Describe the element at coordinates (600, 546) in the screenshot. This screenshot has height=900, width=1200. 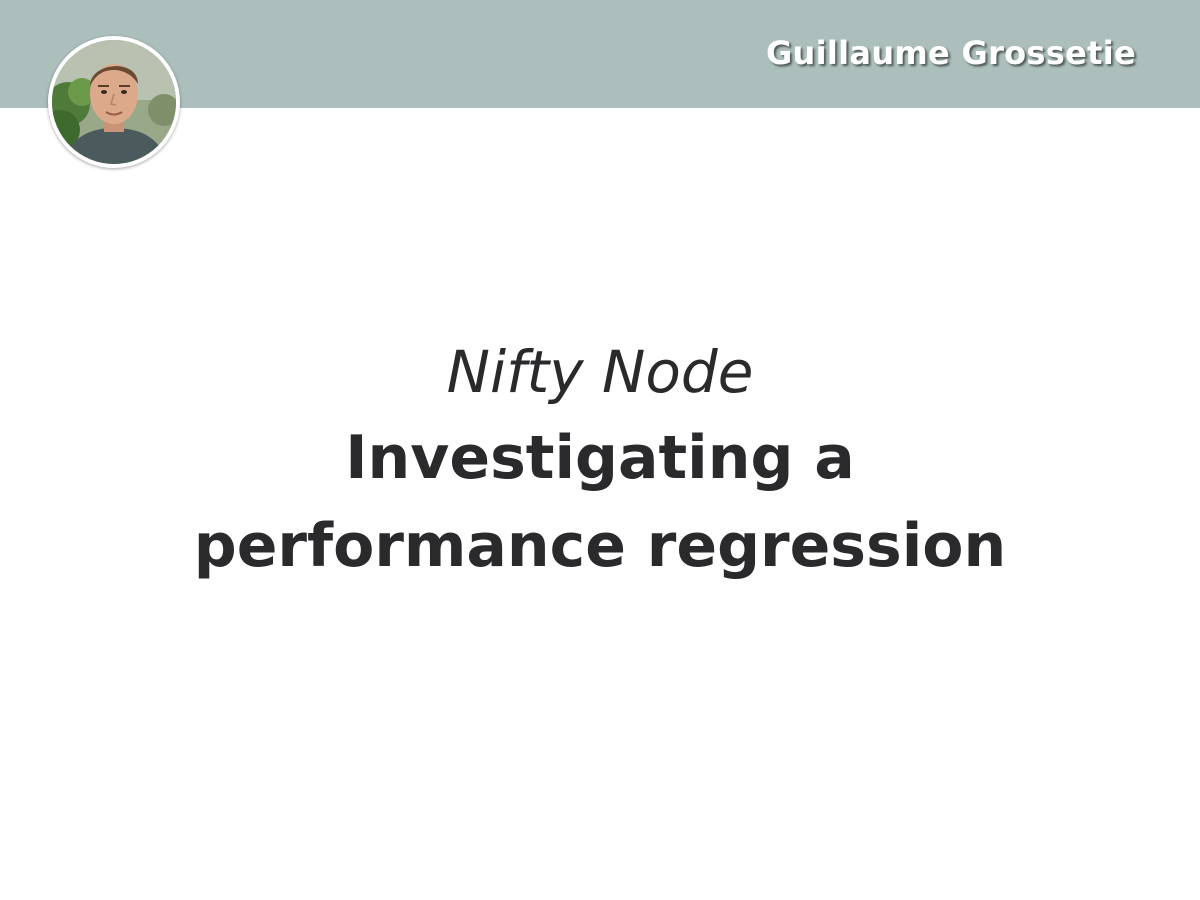
I see `slide-title-line-2: performance regression` at that location.